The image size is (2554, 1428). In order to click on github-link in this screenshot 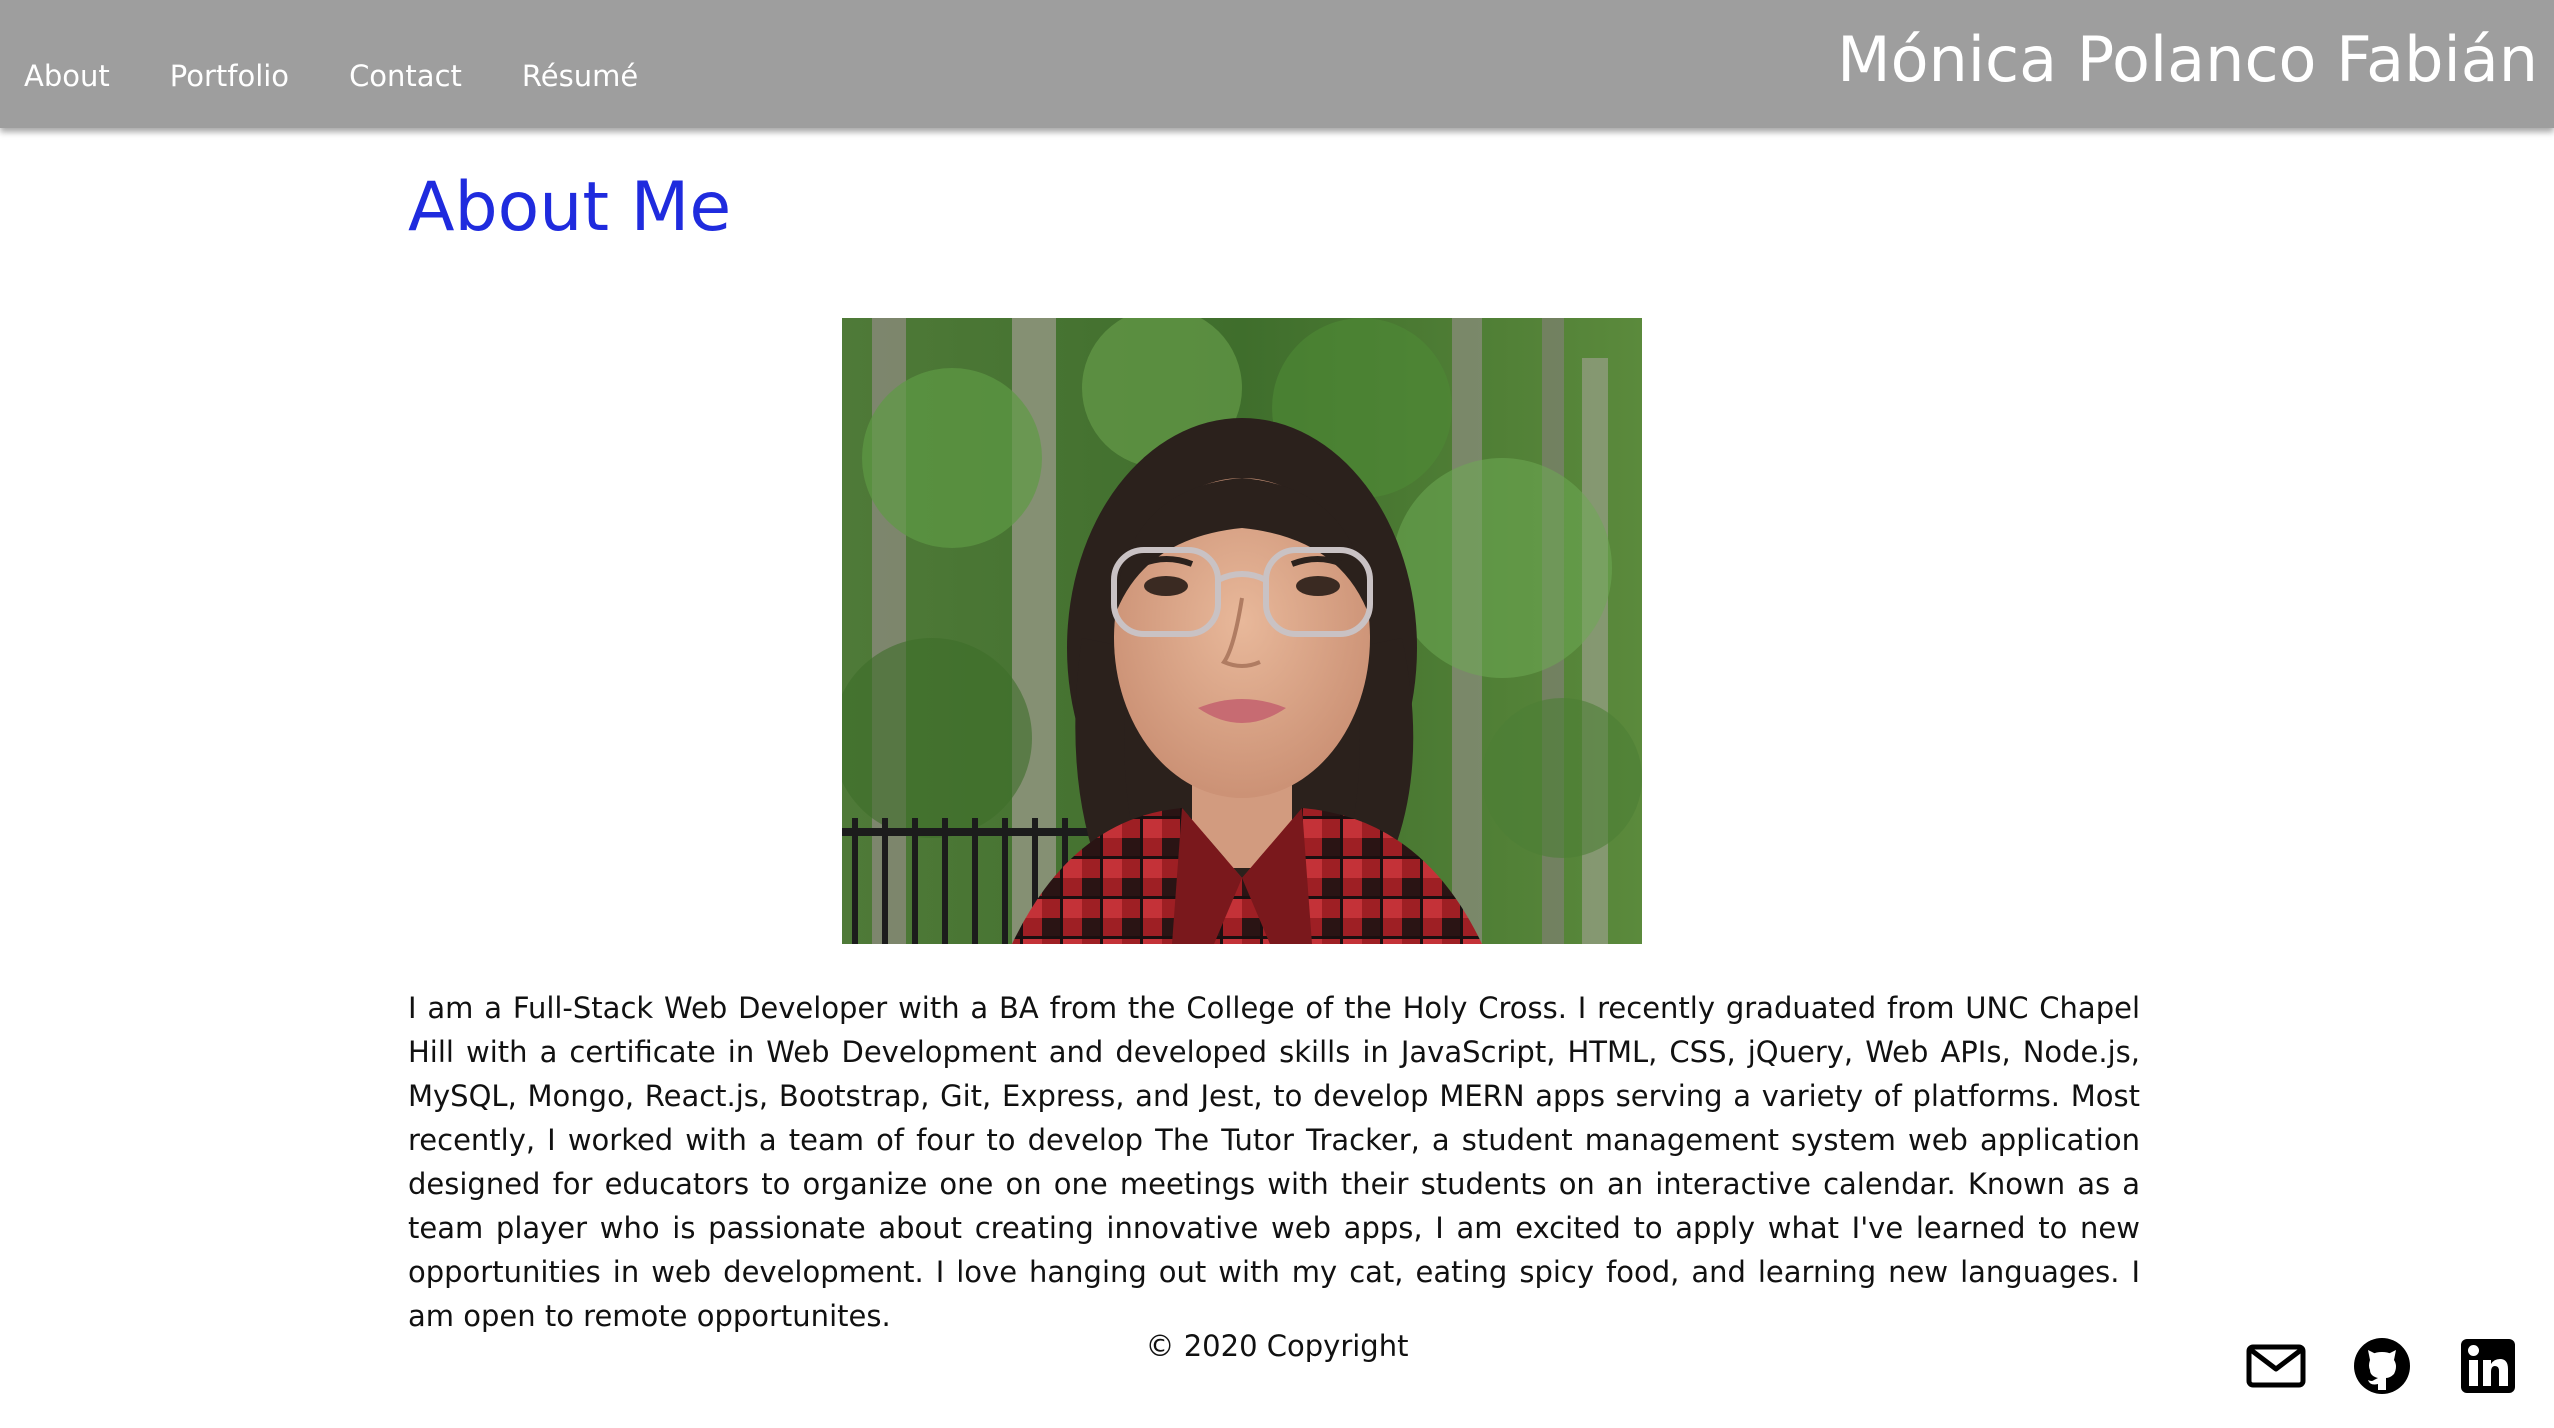, I will do `click(2382, 1366)`.